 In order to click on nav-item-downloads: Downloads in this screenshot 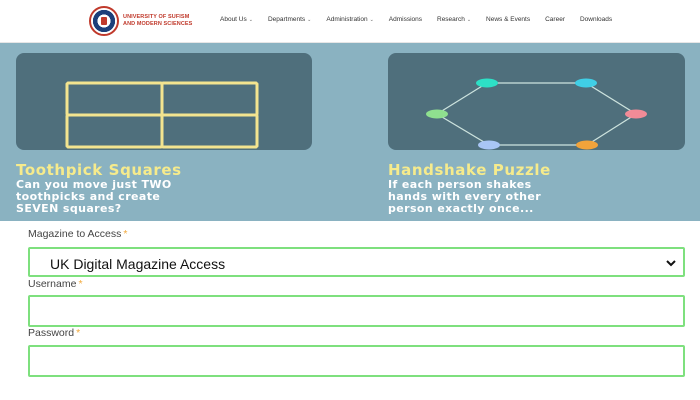, I will do `click(596, 19)`.